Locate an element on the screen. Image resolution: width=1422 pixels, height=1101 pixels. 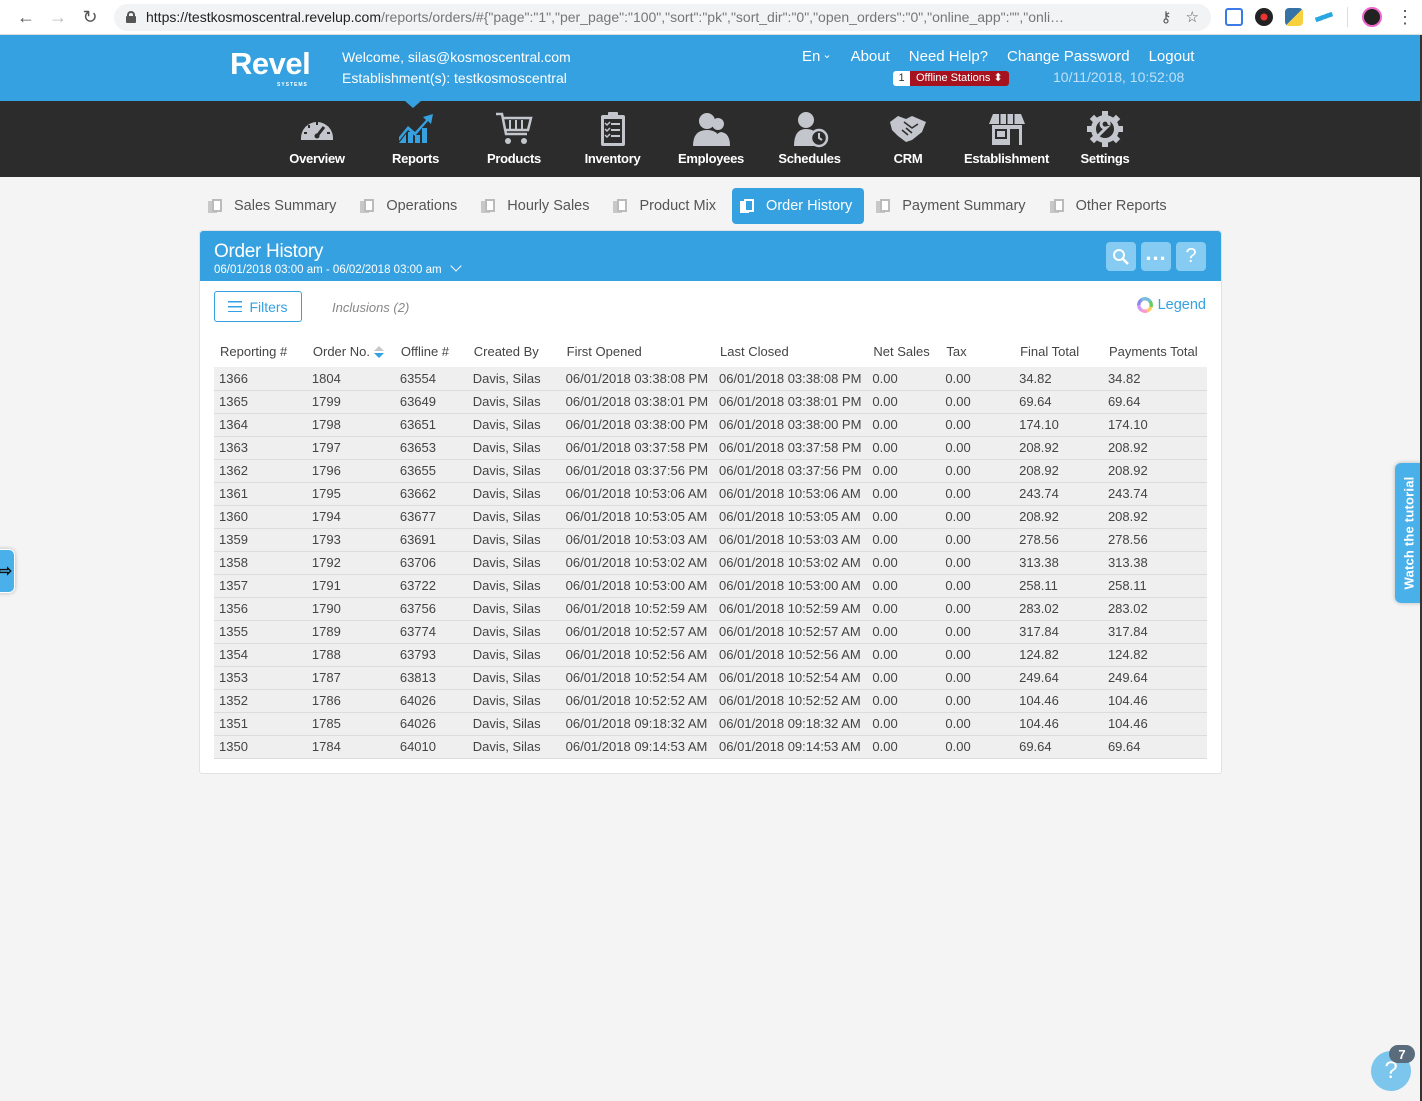
language-select: En is located at coordinates (817, 56).